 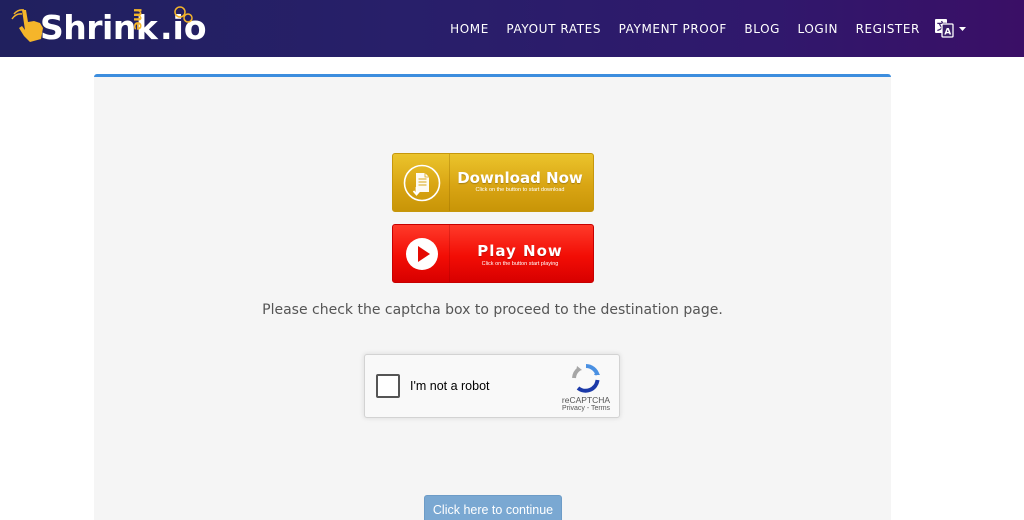 I want to click on recaptcha-privacy-terms-links: Privacy - Terms, so click(x=586, y=408).